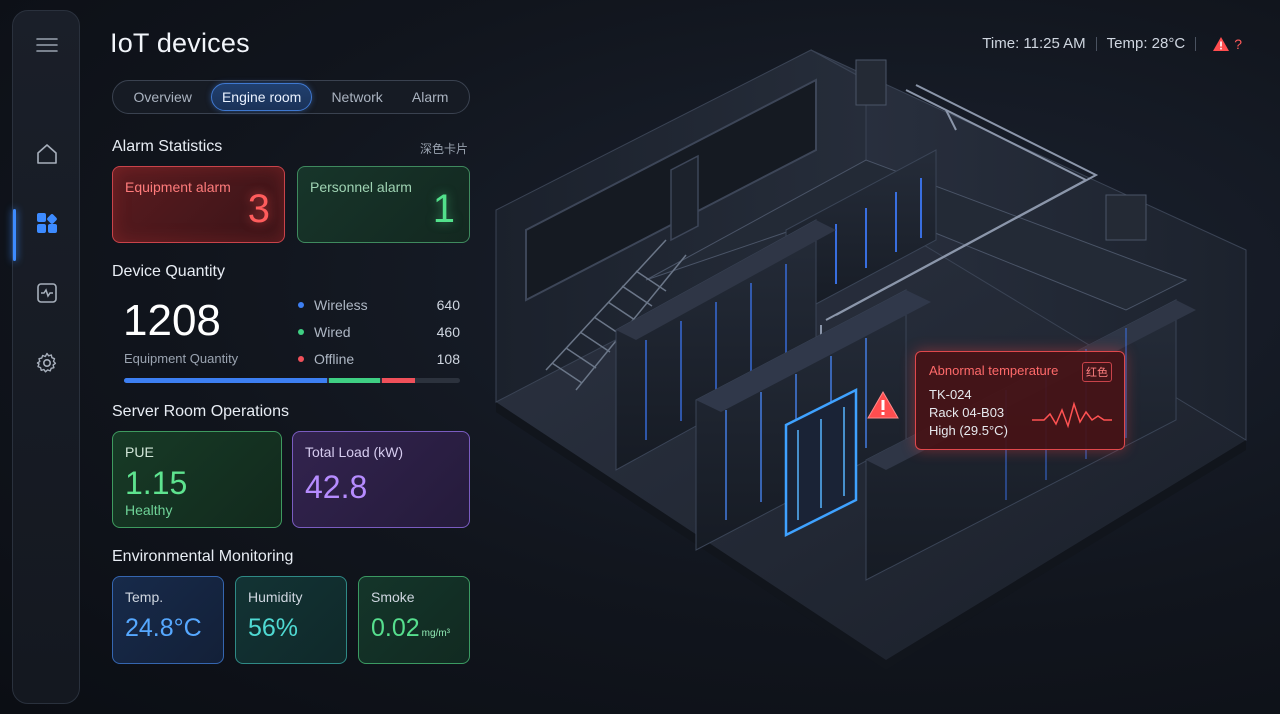 This screenshot has width=1280, height=714. Describe the element at coordinates (14, 235) in the screenshot. I see `sidebar-active-indicator` at that location.